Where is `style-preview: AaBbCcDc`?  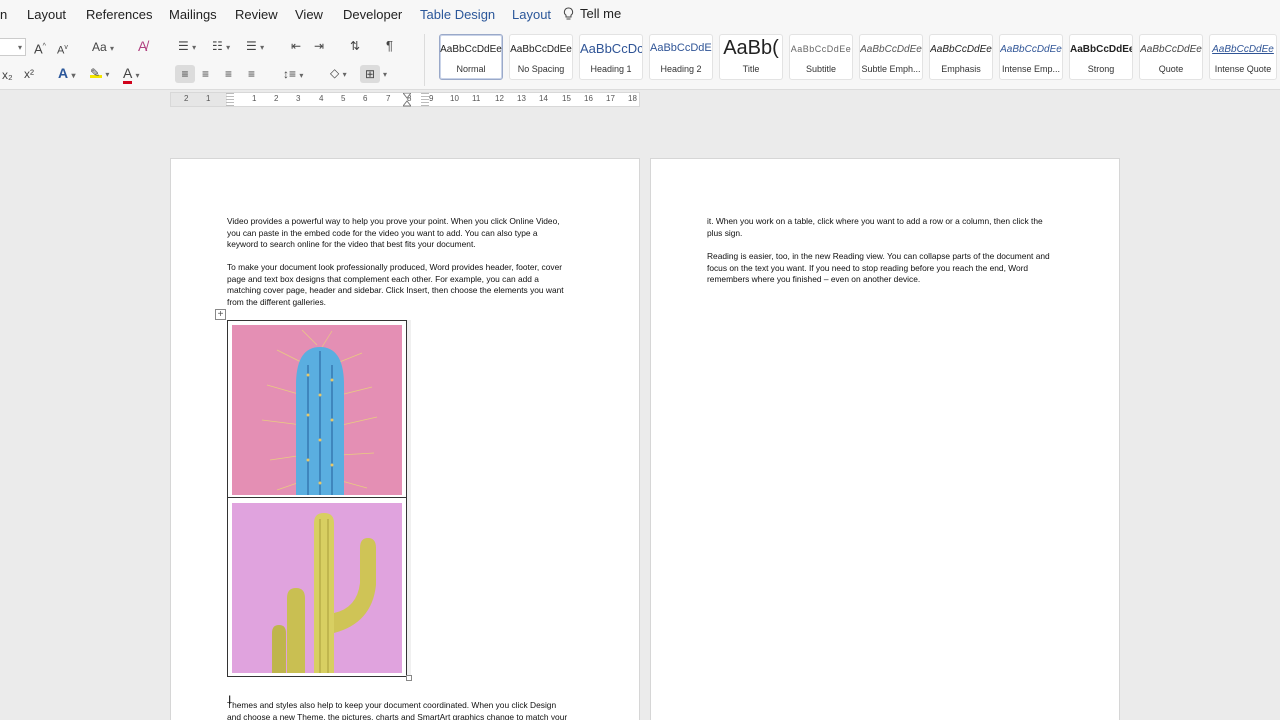
style-preview: AaBbCcDc is located at coordinates (611, 48).